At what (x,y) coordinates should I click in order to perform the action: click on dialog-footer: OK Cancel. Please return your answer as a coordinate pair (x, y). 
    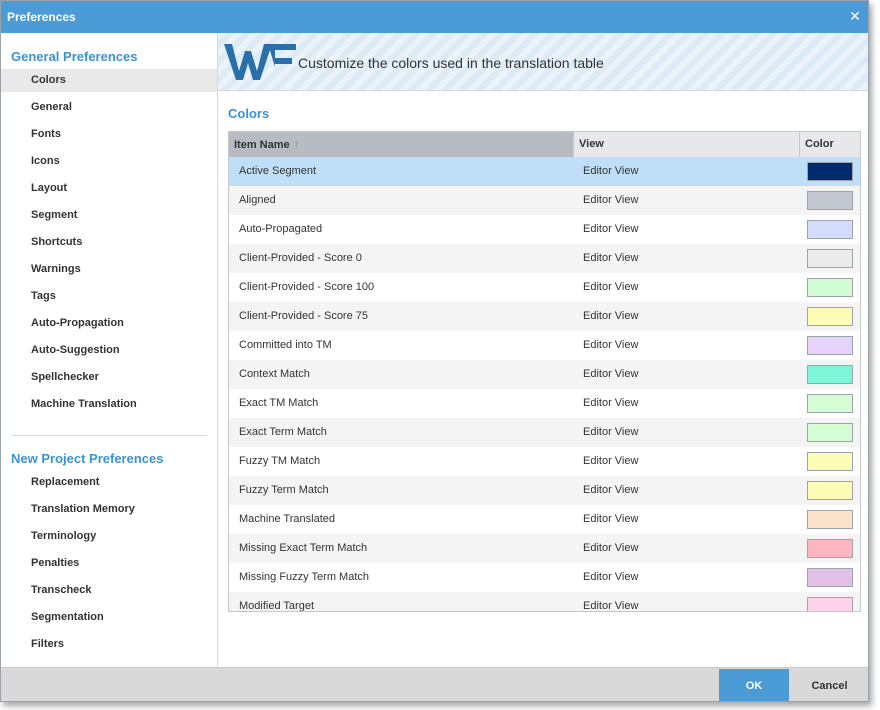
    Looking at the image, I should click on (434, 684).